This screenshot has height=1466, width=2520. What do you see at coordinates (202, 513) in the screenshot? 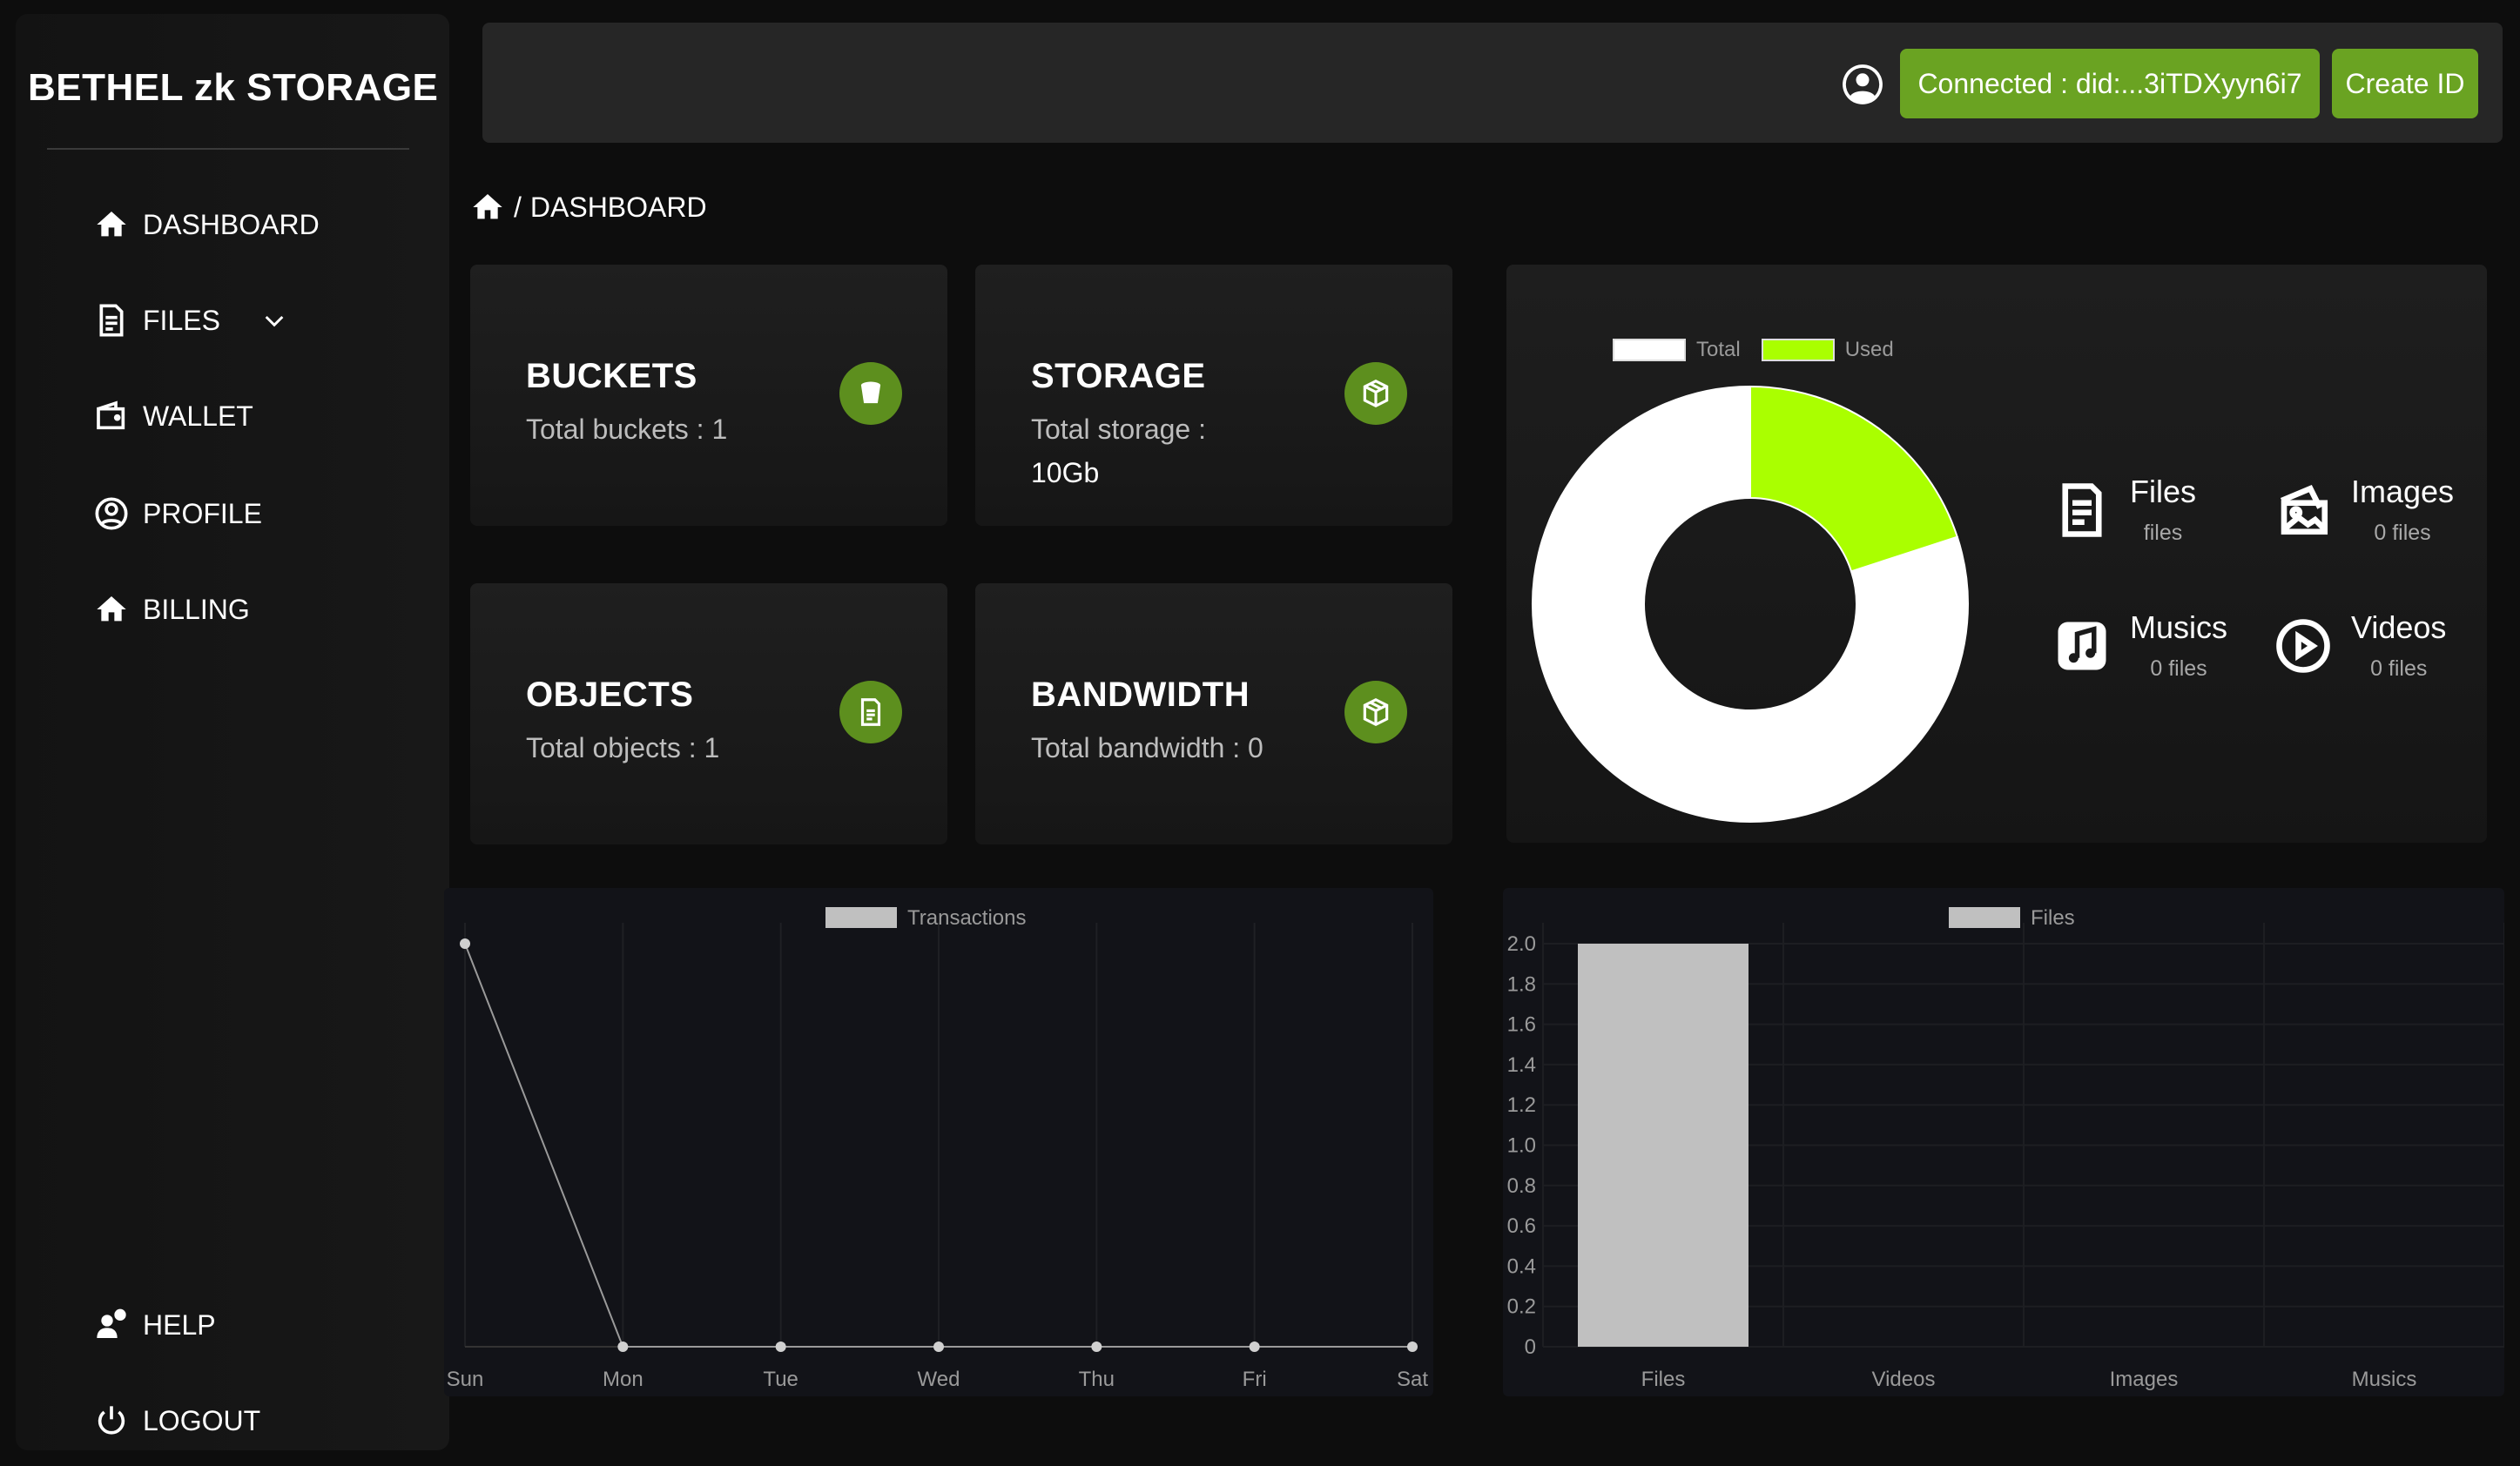
I see `sidebar-item-label: PROFILE` at bounding box center [202, 513].